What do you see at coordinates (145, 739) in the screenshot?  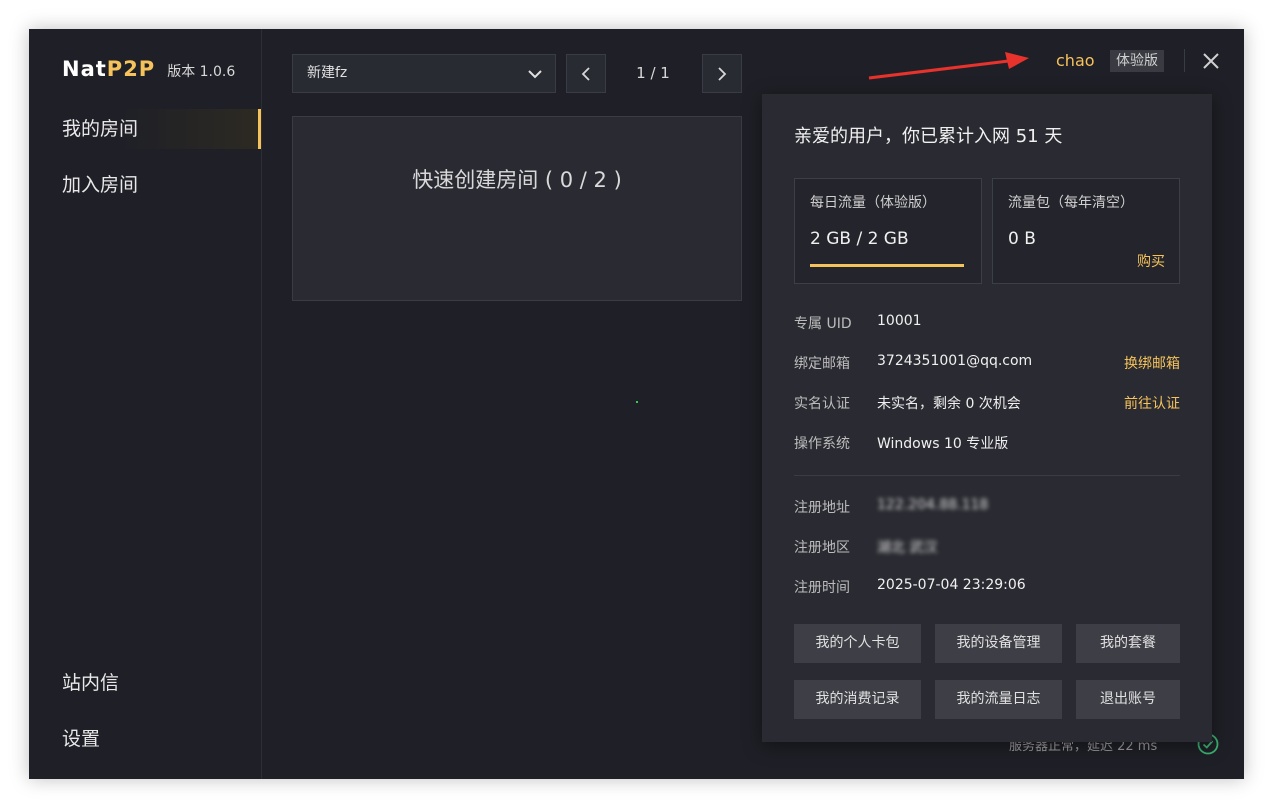 I see `sidebar-item-settings: 设置` at bounding box center [145, 739].